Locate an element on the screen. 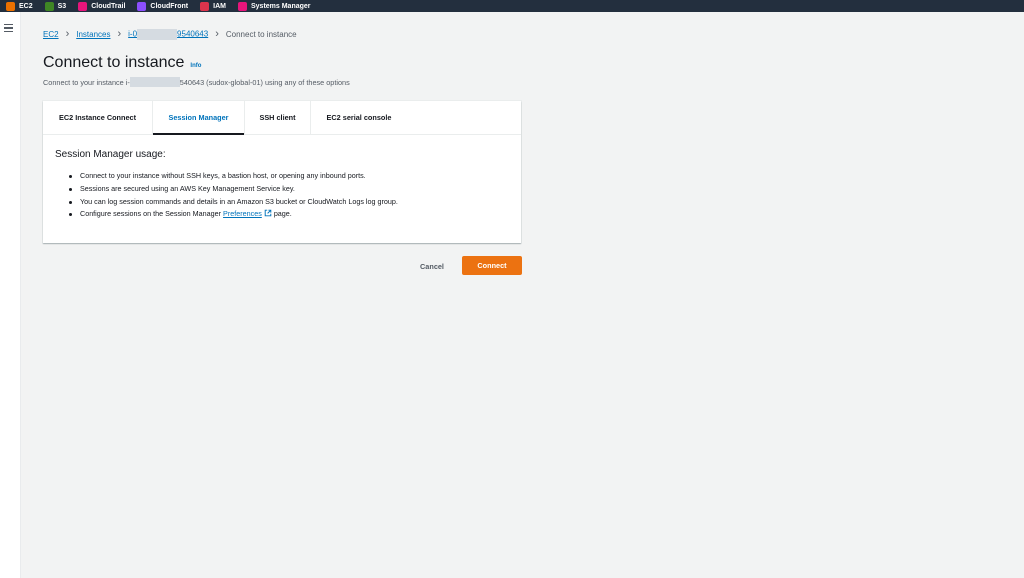 Image resolution: width=1024 pixels, height=578 pixels. cloudtrail-icon is located at coordinates (83, 6).